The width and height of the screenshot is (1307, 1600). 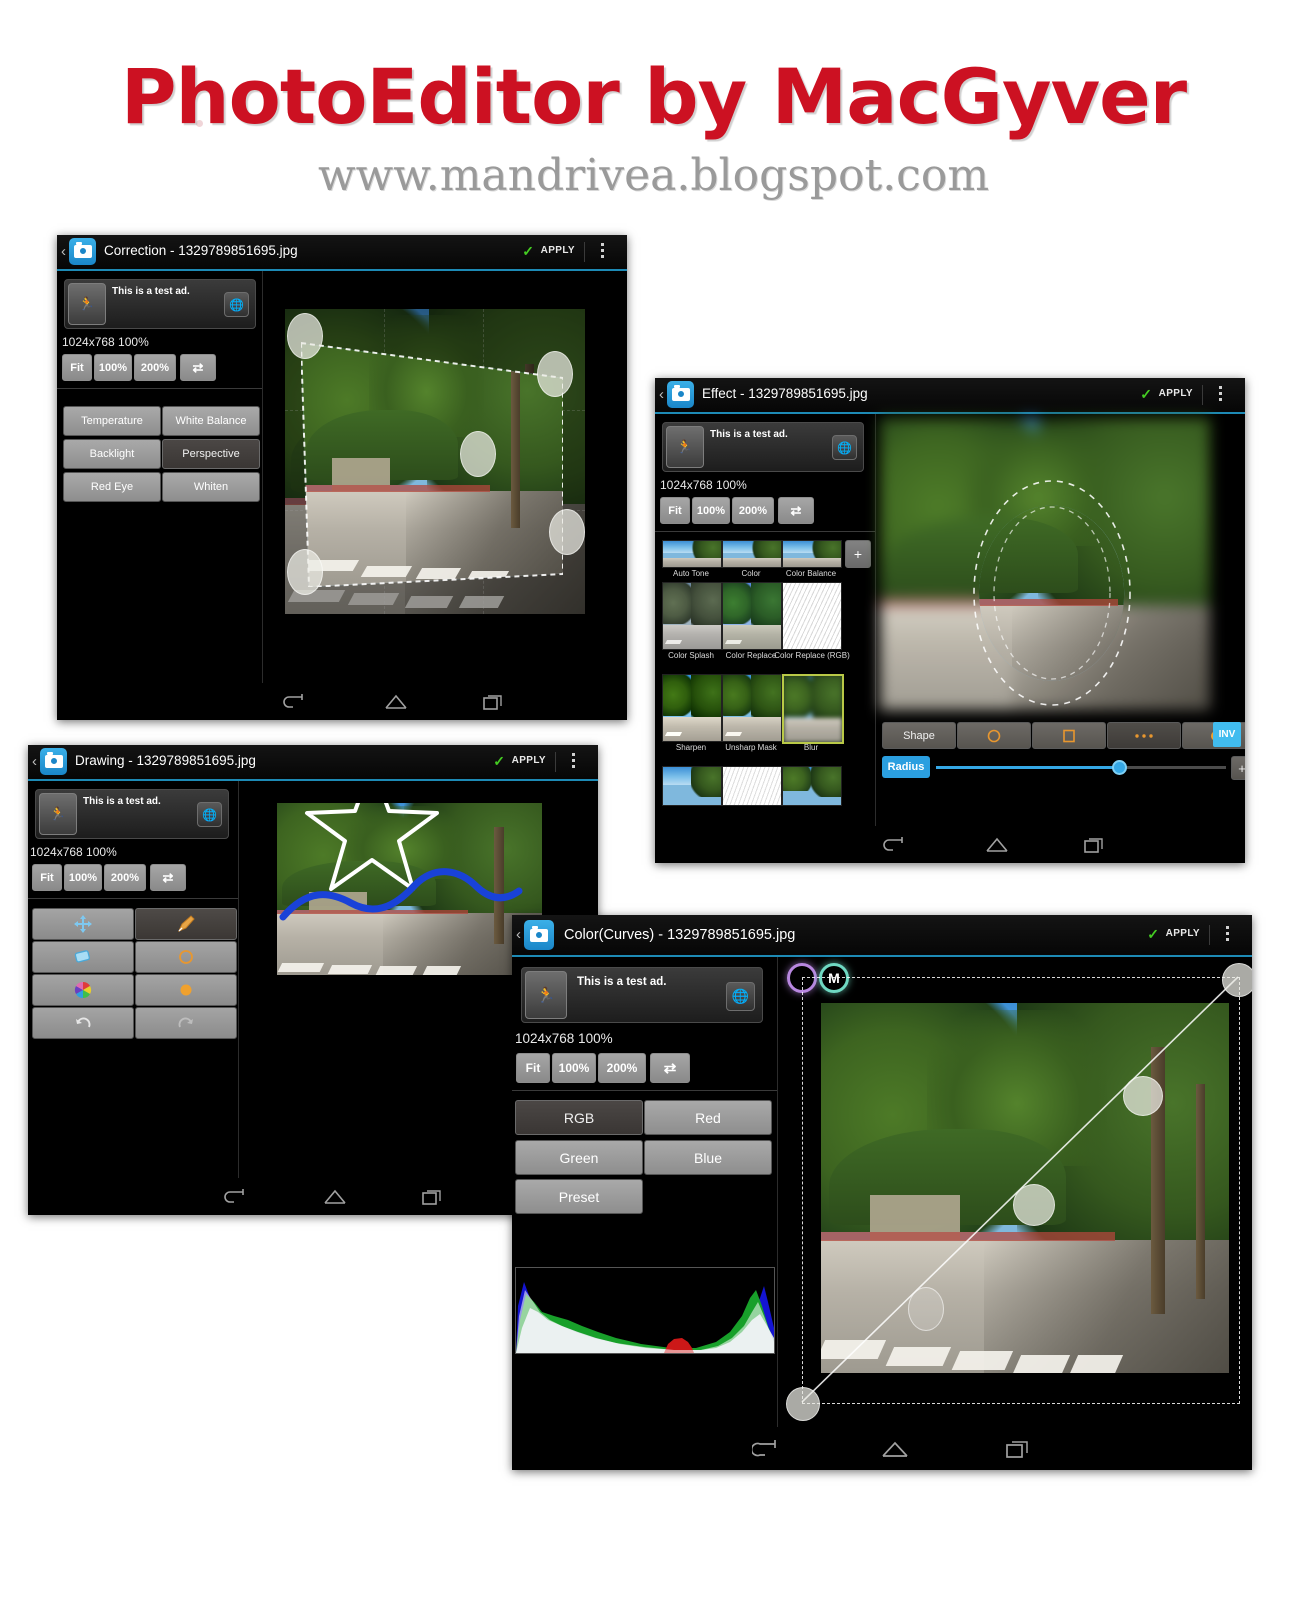 What do you see at coordinates (1069, 735) in the screenshot?
I see `square-outline-icon` at bounding box center [1069, 735].